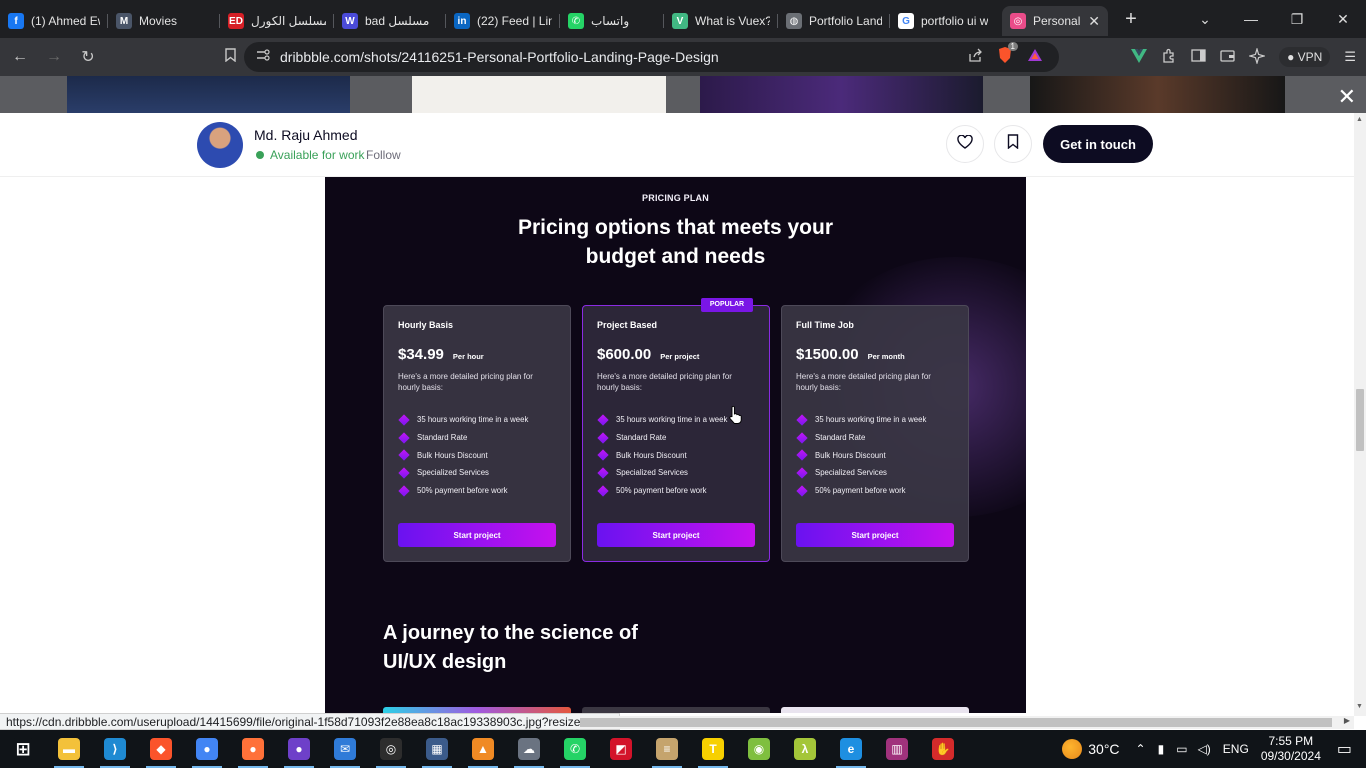 Image resolution: width=1366 pixels, height=768 pixels. I want to click on dribbble-icon: ◎, so click(1018, 21).